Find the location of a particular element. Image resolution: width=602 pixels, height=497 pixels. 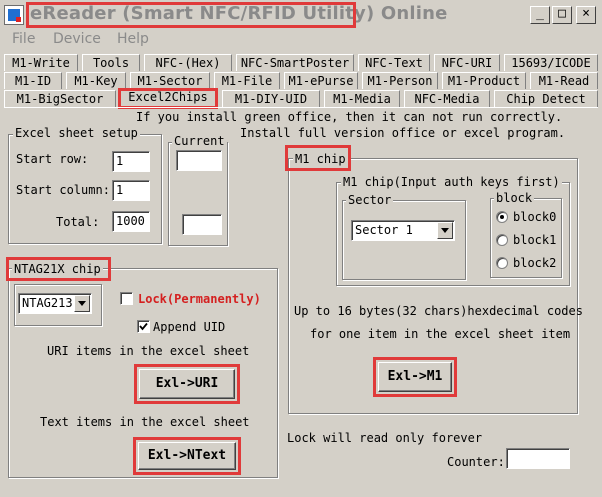

block0-label: block0 is located at coordinates (535, 217).